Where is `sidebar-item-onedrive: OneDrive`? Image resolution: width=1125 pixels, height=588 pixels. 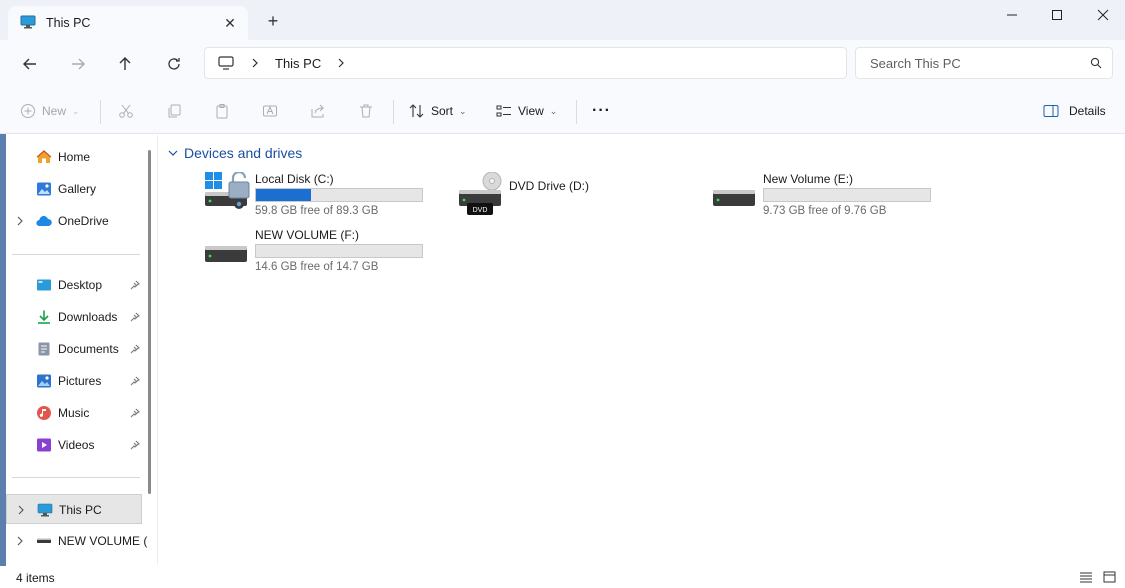
sidebar-item-onedrive: OneDrive is located at coordinates (74, 221).